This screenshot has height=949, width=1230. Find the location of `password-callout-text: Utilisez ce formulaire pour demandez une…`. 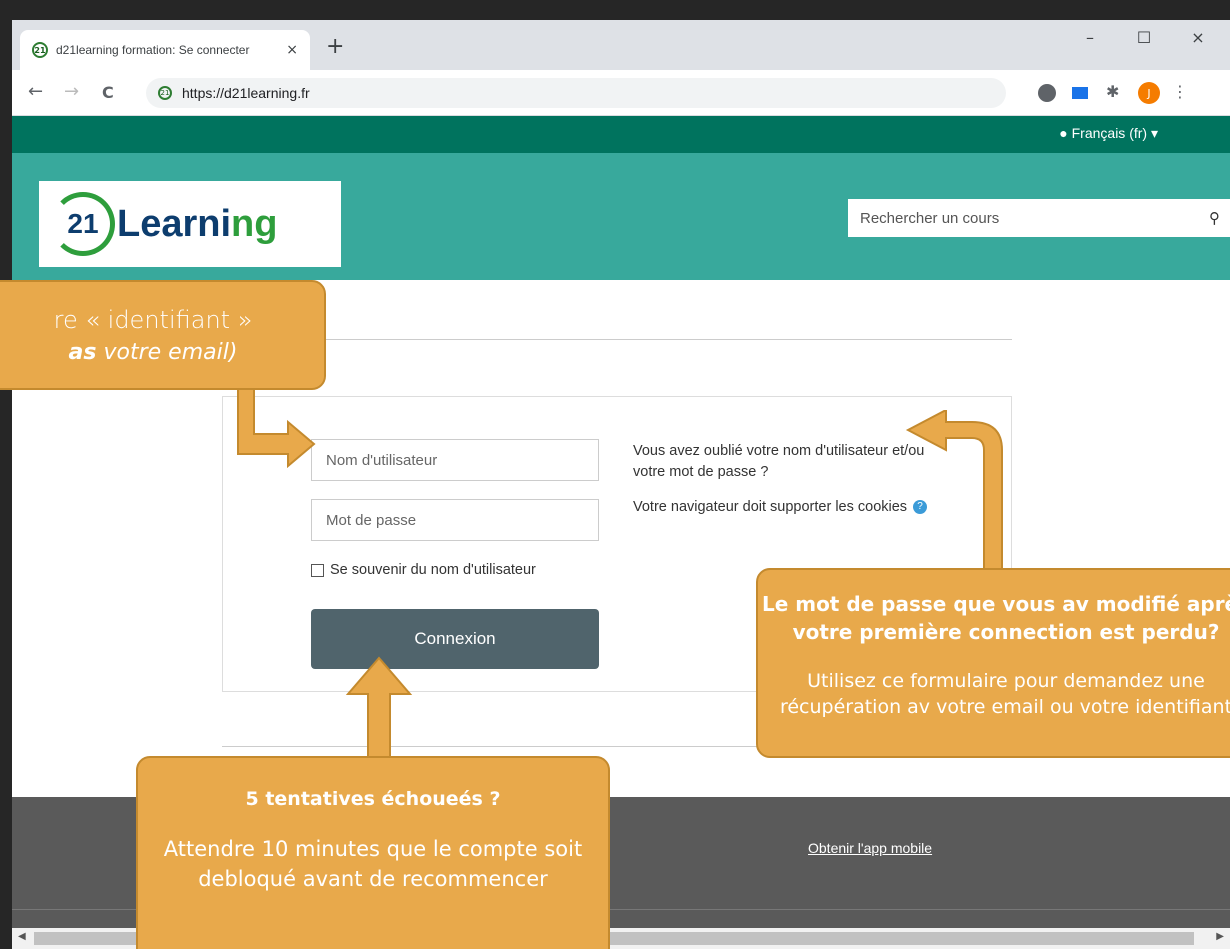

password-callout-text: Utilisez ce formulaire pour demandez une… is located at coordinates (1004, 694).